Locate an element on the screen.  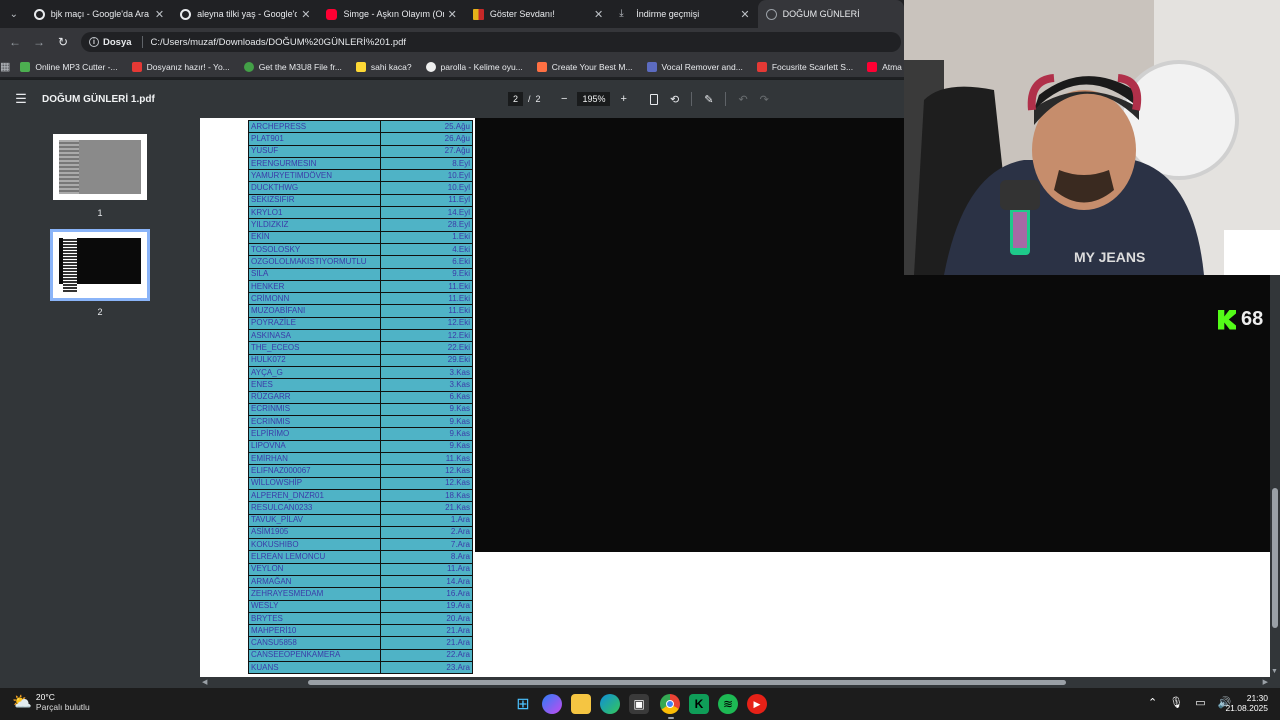
date-cell: 11.Eki is located at coordinates (426, 299).